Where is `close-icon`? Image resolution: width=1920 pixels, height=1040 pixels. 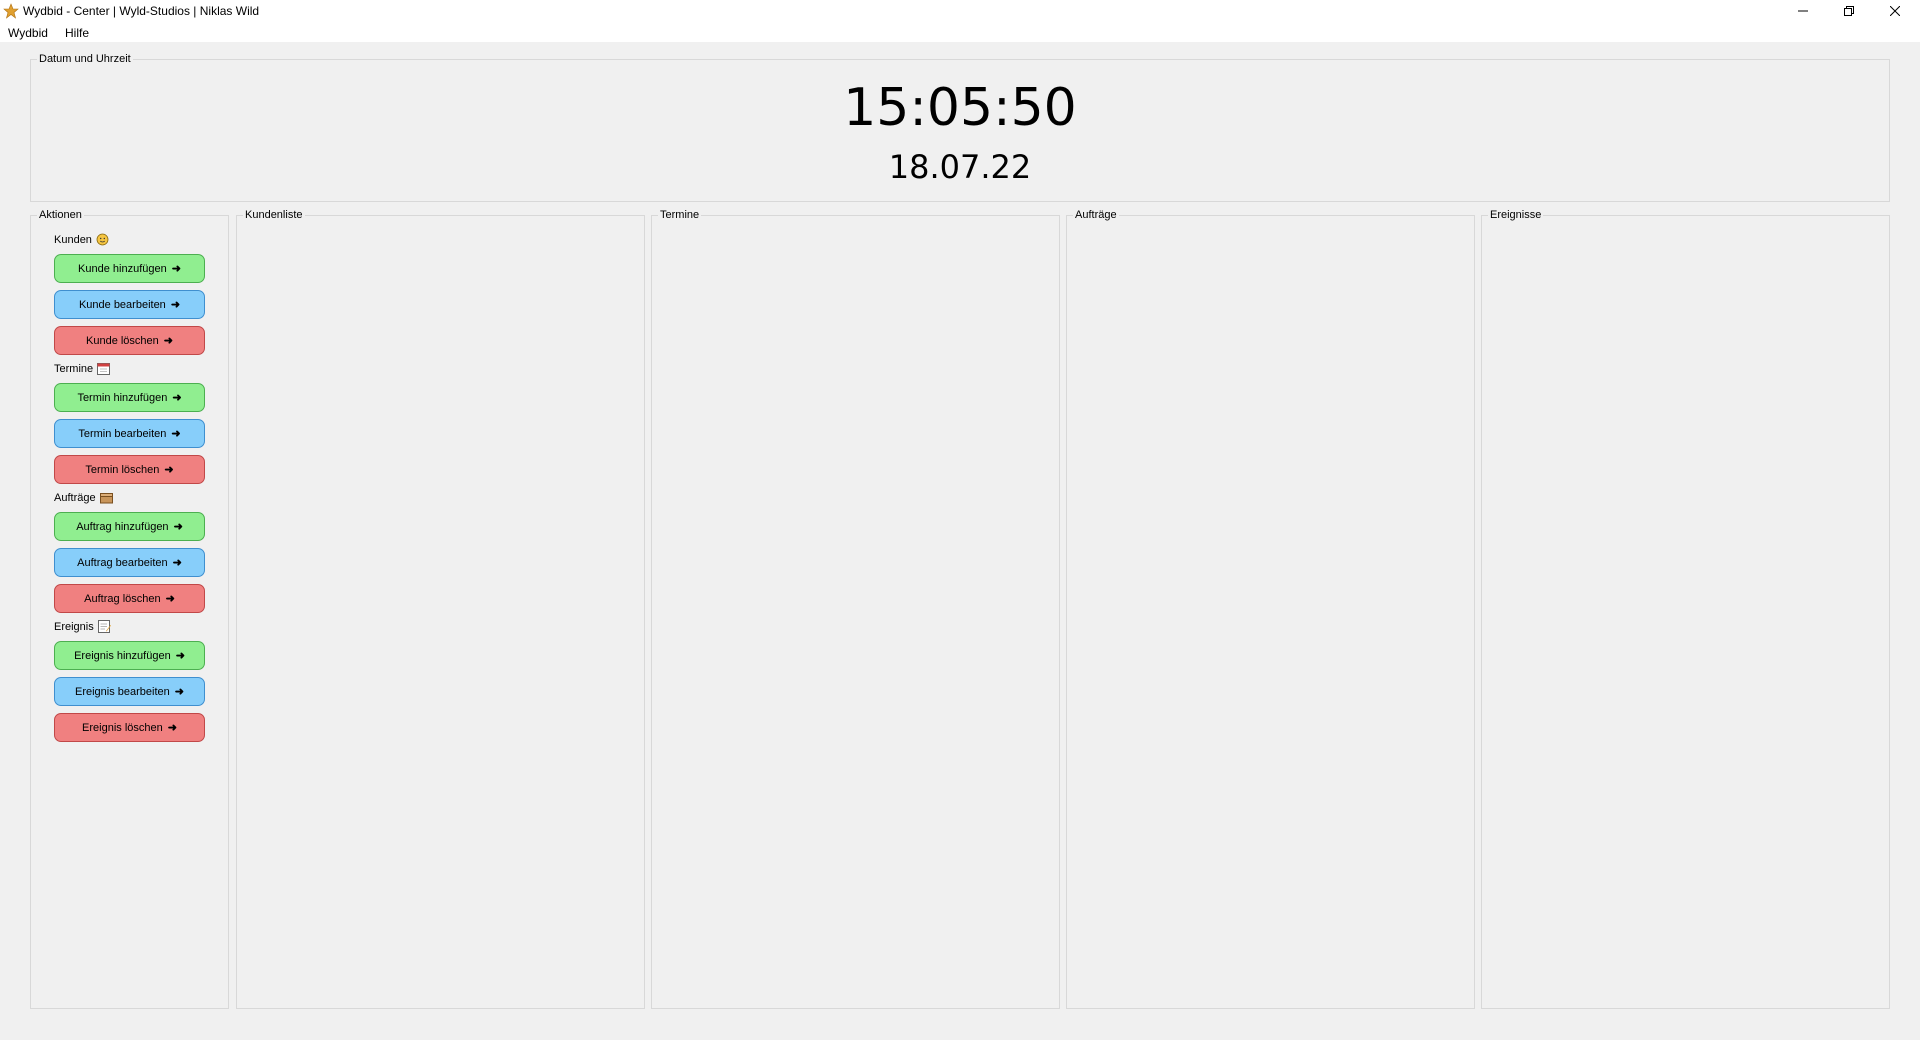 close-icon is located at coordinates (1895, 11).